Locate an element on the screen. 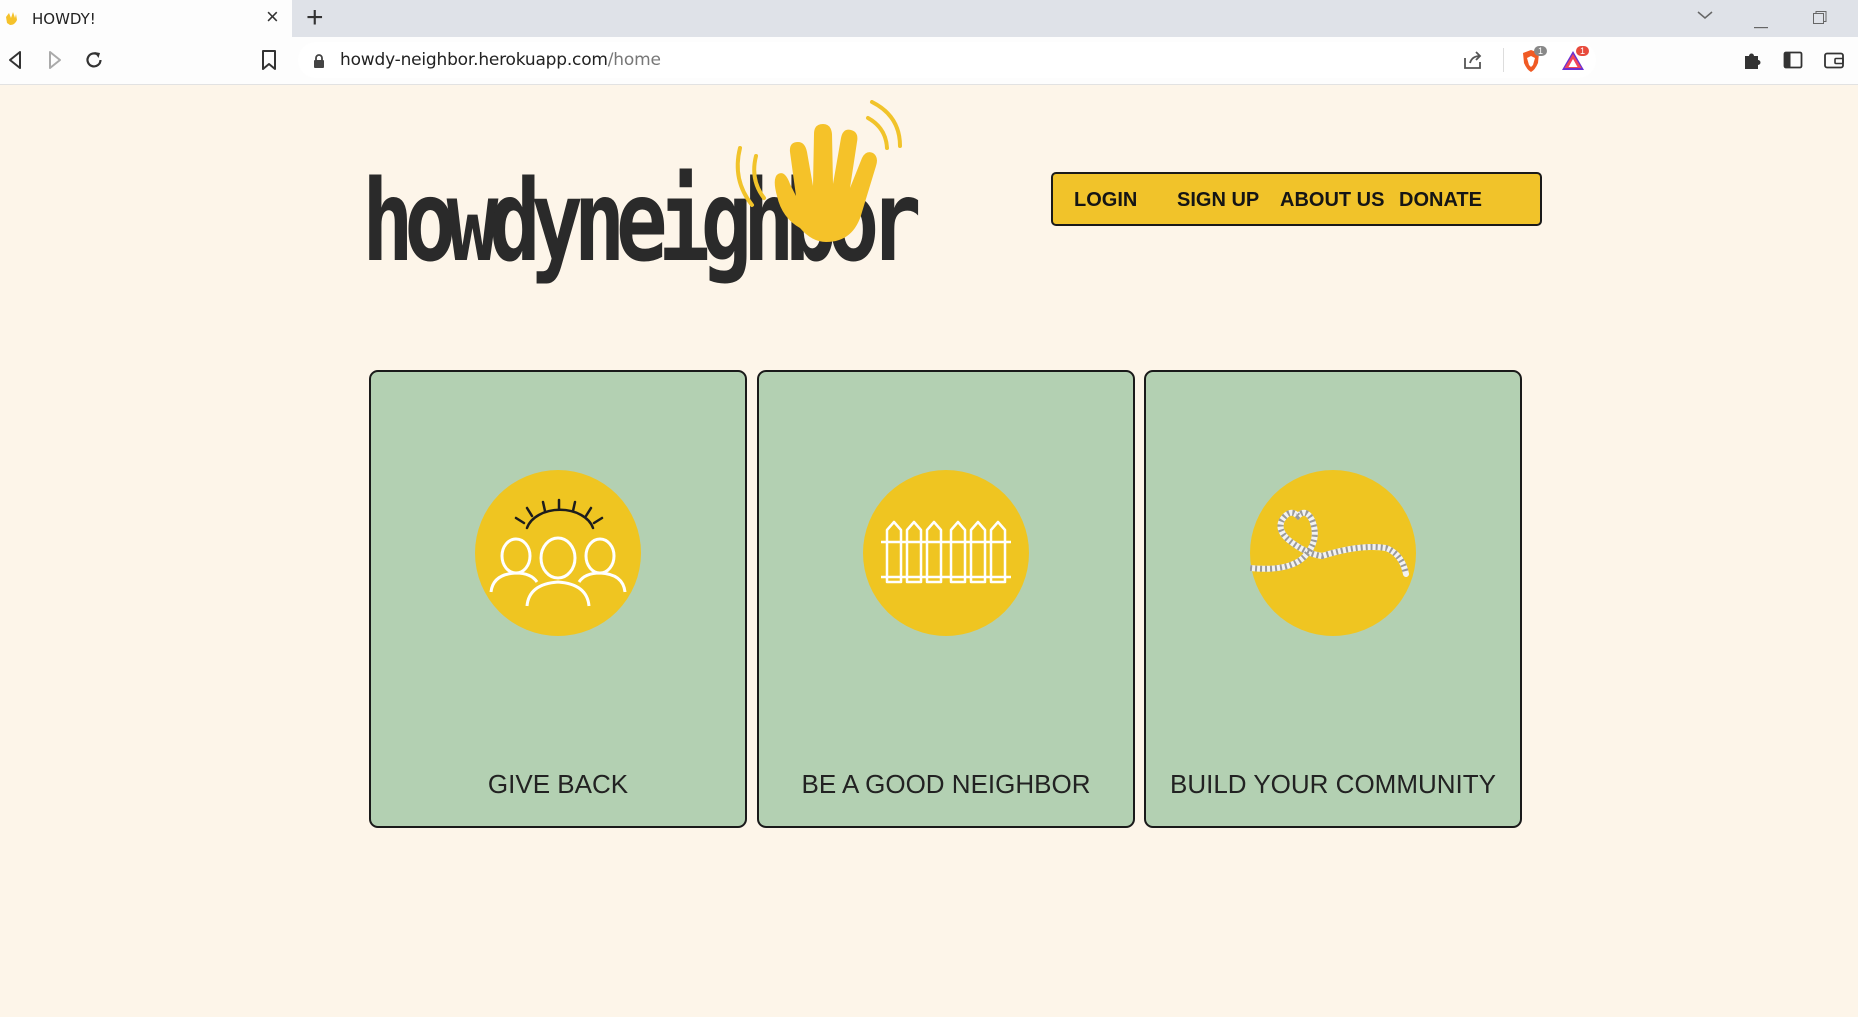  brave-shield-count-badge: 1 is located at coordinates (1541, 51).